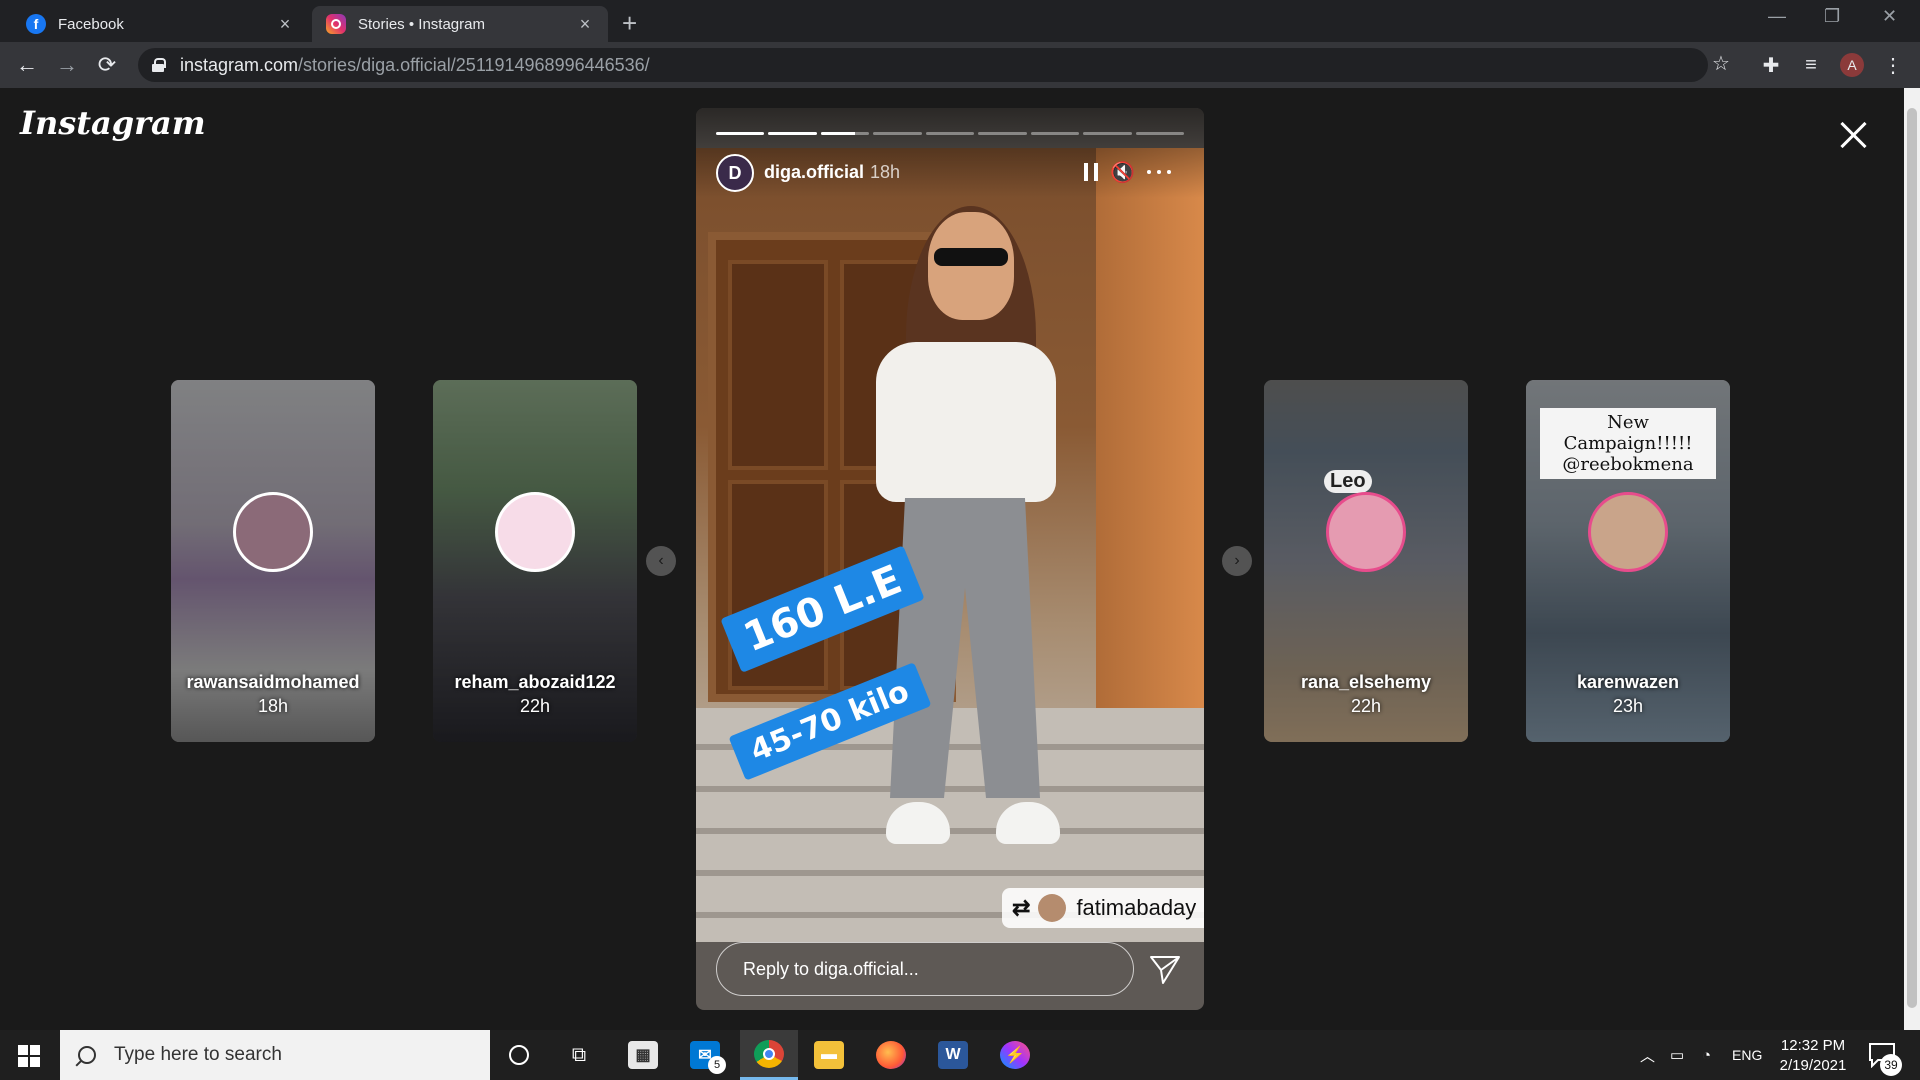 This screenshot has width=1920, height=1080. I want to click on story-user-avatar: D, so click(735, 173).